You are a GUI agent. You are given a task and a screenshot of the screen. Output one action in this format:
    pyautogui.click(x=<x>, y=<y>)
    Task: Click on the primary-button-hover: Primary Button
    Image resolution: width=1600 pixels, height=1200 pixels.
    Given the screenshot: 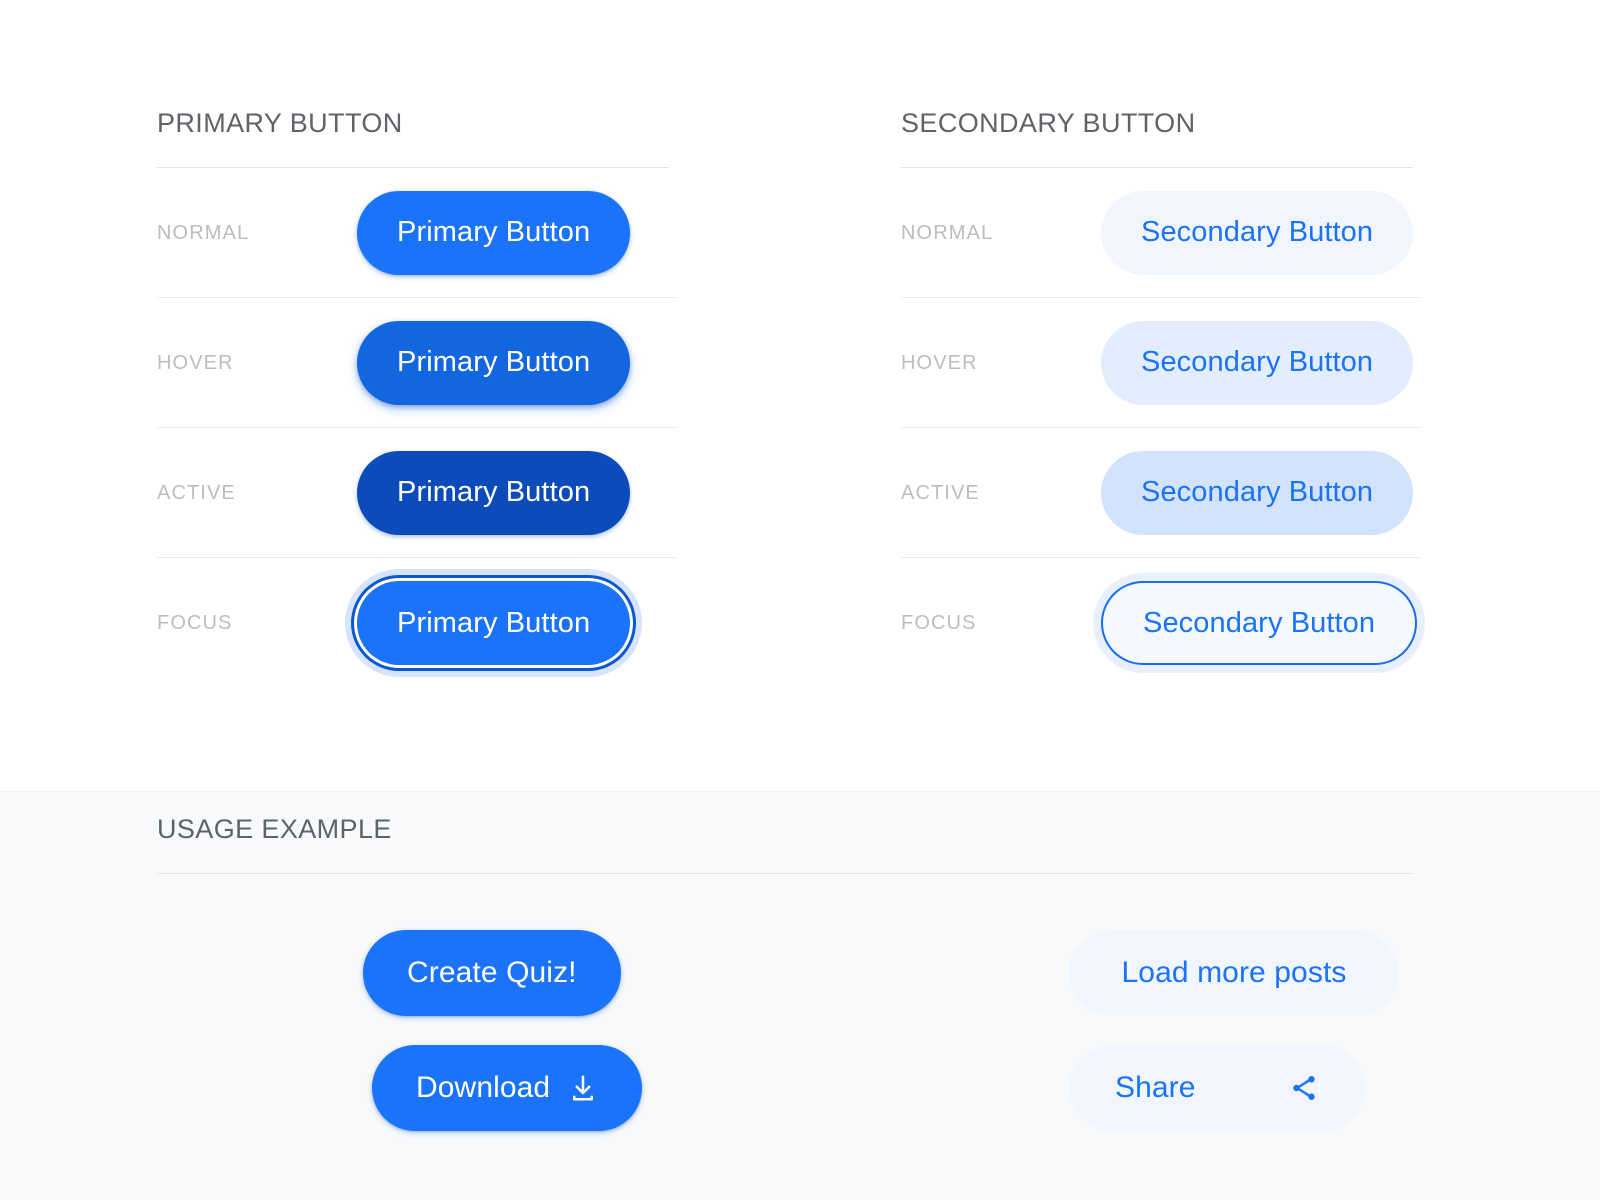 What is the action you would take?
    pyautogui.click(x=494, y=362)
    